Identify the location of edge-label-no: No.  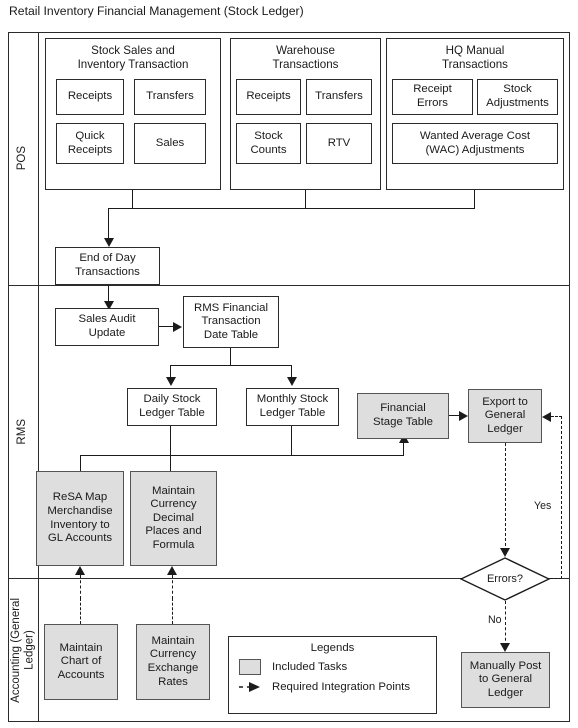
(495, 620).